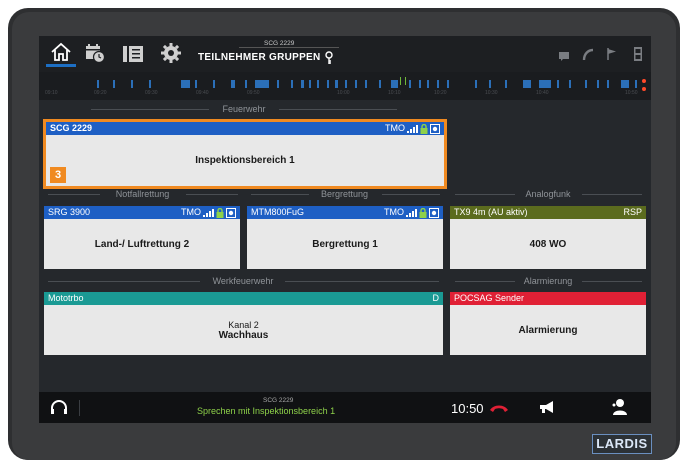  I want to click on timeline-label: 10:00, so click(343, 93).